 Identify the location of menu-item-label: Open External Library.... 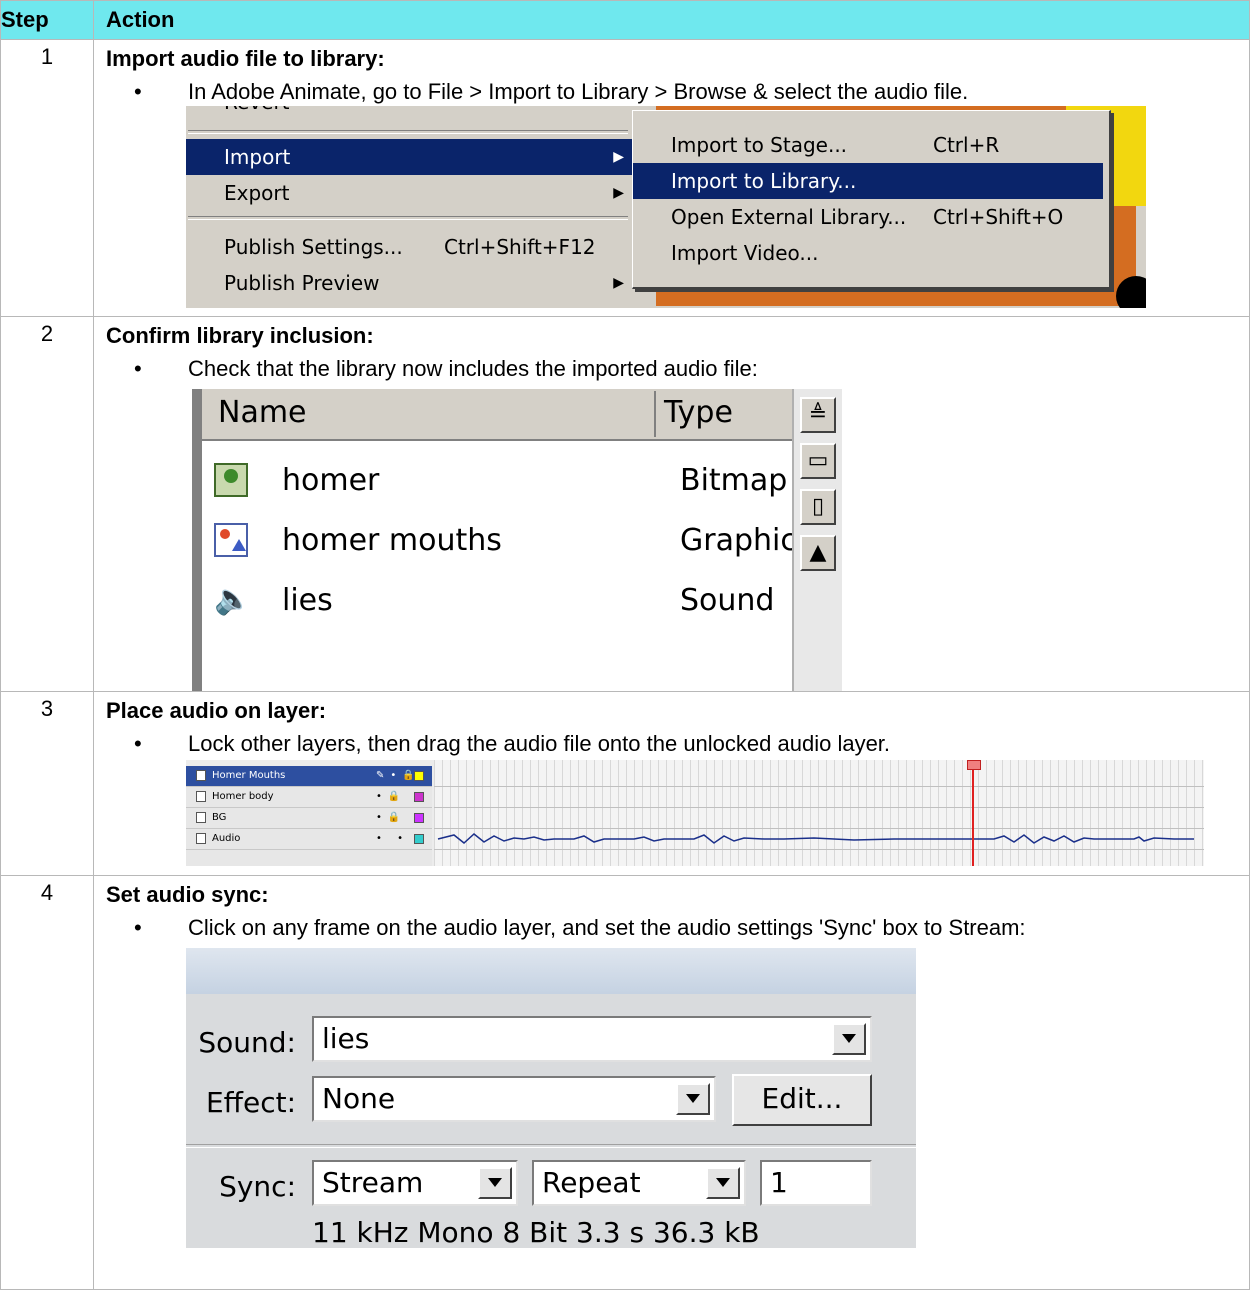
(789, 217).